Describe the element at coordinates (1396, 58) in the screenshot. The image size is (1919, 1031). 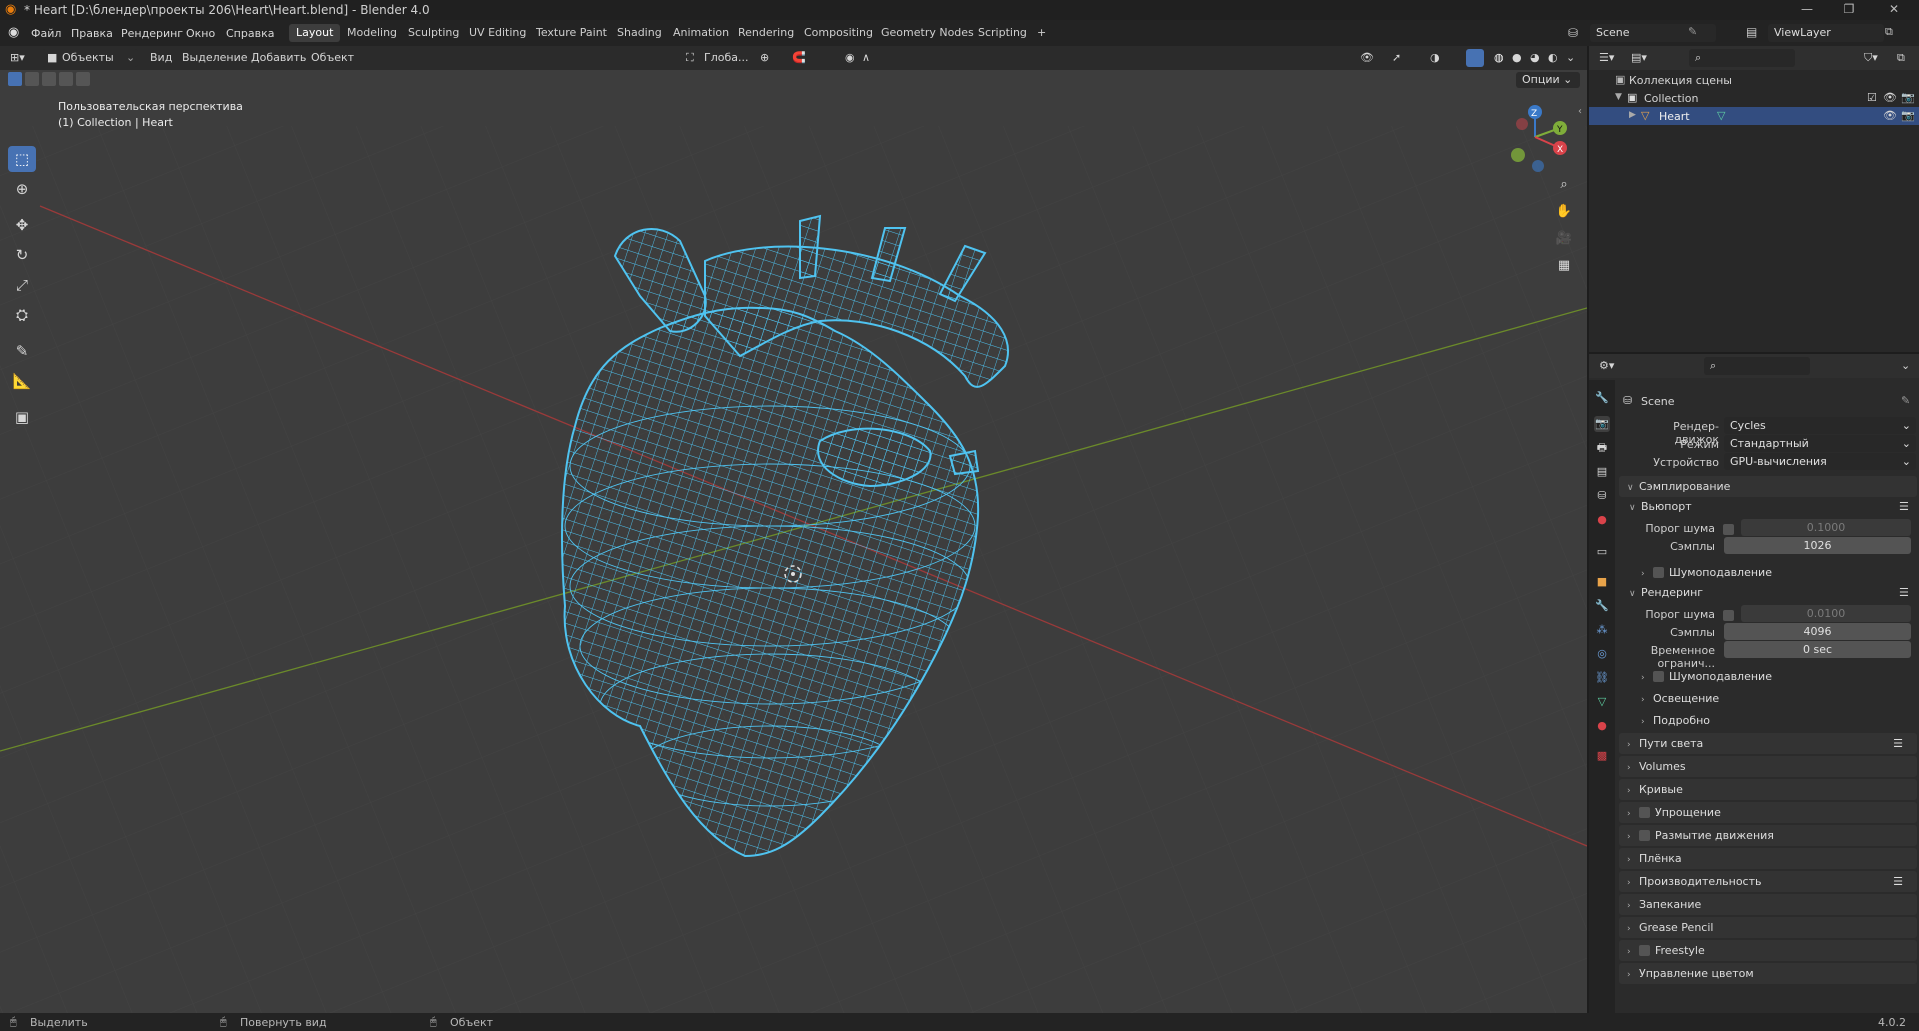
I see `gizmo-toggle-icon: ➚` at that location.